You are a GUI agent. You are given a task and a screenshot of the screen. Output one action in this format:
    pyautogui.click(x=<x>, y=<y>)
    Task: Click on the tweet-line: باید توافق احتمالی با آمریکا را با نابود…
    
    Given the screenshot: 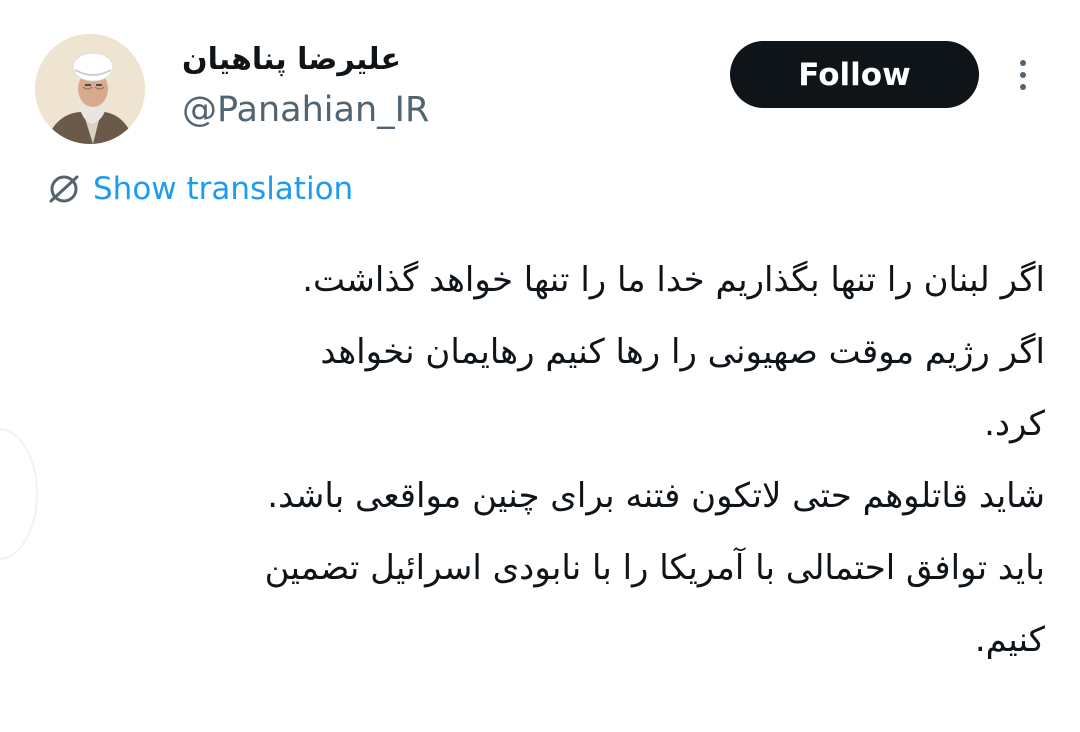 What is the action you would take?
    pyautogui.click(x=654, y=568)
    